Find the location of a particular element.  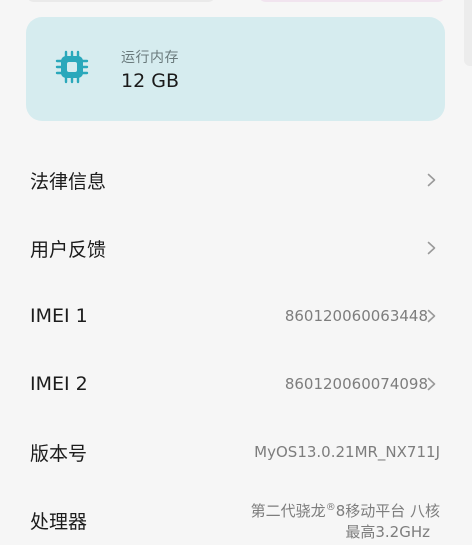

memory-value: 12 GB is located at coordinates (150, 81).